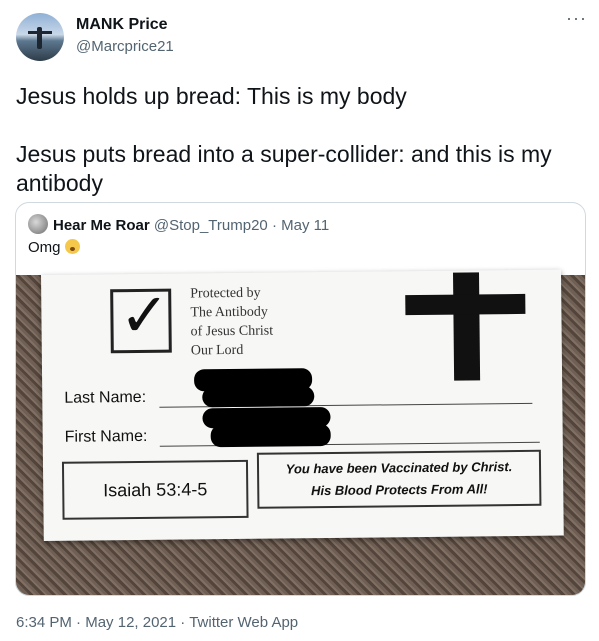  I want to click on protected-line: Our Lord, so click(217, 350).